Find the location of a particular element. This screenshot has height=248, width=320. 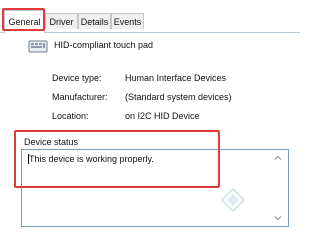

tab-events-label: Events is located at coordinates (127, 21).